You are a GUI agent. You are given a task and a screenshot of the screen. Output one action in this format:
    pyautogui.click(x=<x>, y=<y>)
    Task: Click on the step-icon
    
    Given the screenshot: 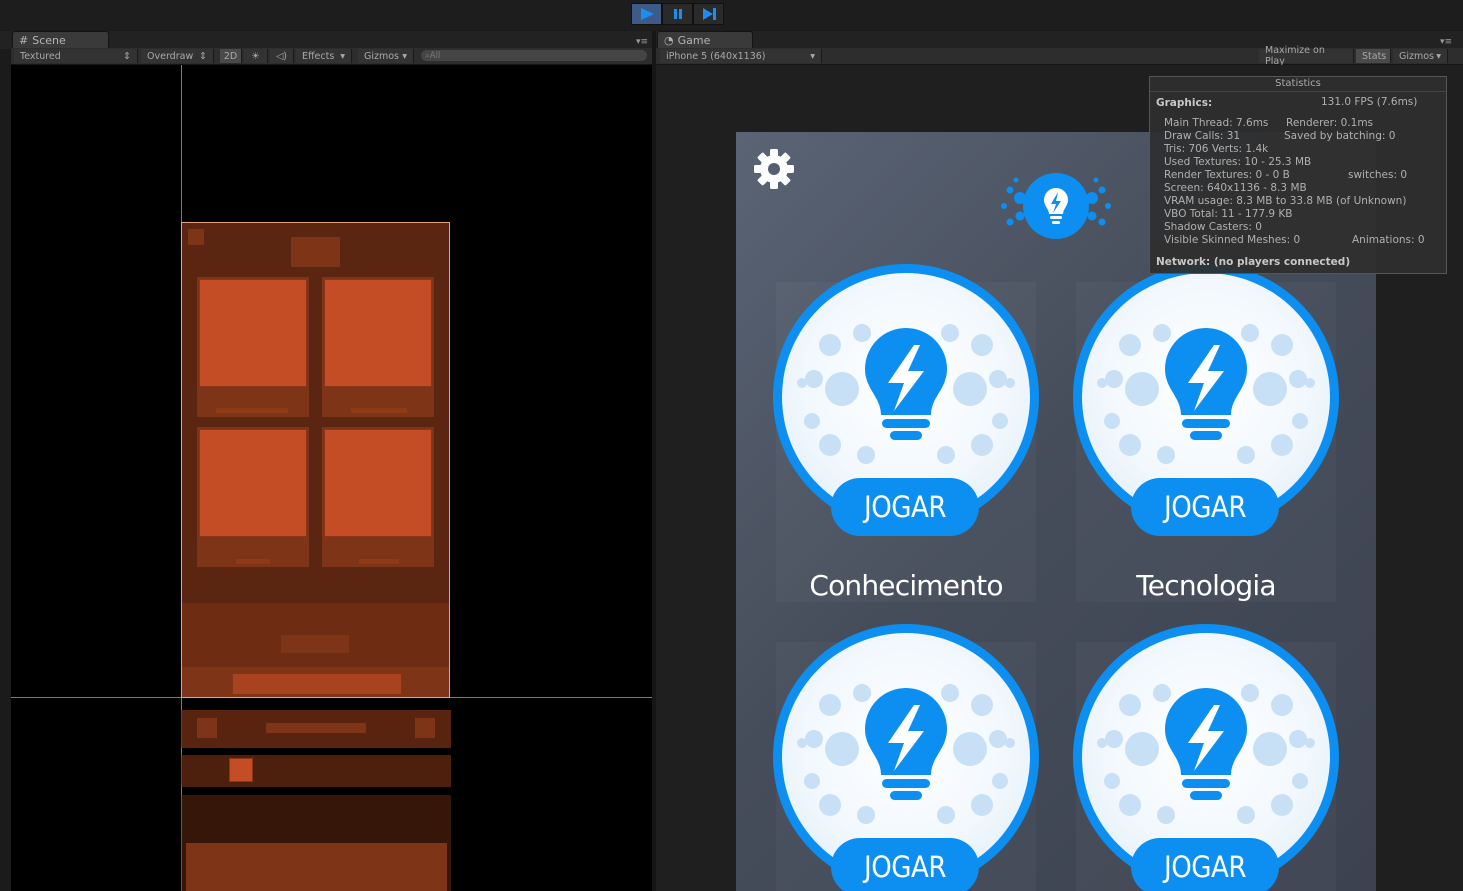 What is the action you would take?
    pyautogui.click(x=709, y=14)
    